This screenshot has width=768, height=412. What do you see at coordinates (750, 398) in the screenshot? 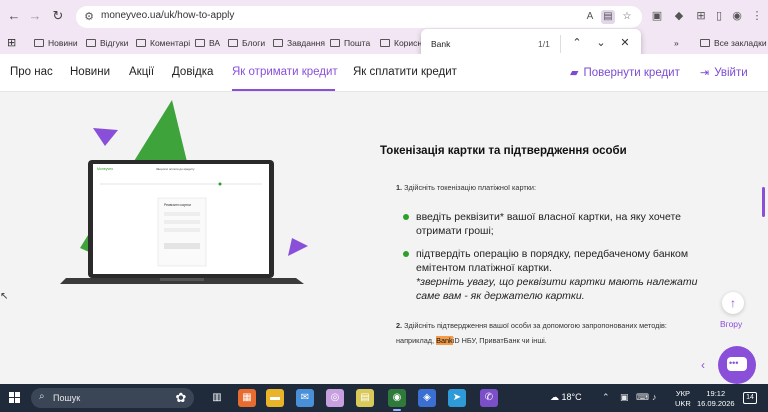
I see `notification-badge: 14` at bounding box center [750, 398].